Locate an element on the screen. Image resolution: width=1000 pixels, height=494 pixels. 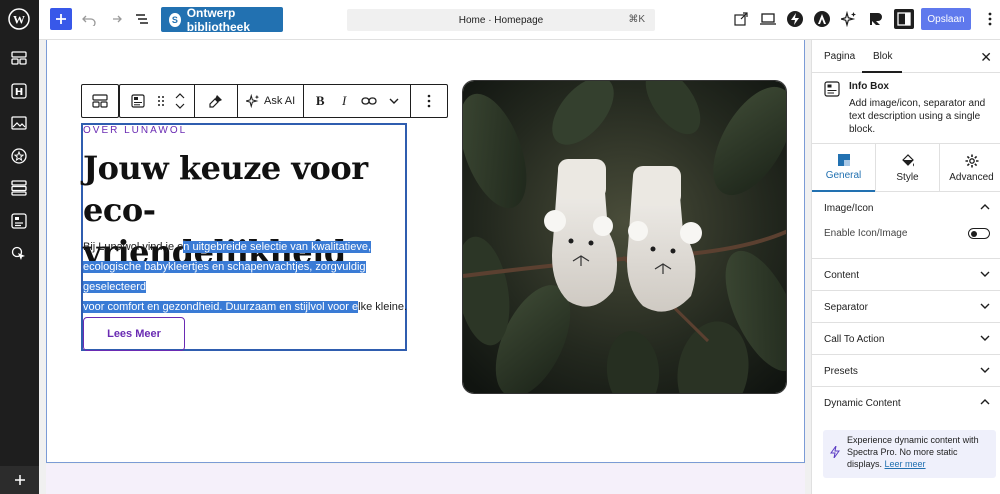
heading-block-icon: H is located at coordinates (19, 91).